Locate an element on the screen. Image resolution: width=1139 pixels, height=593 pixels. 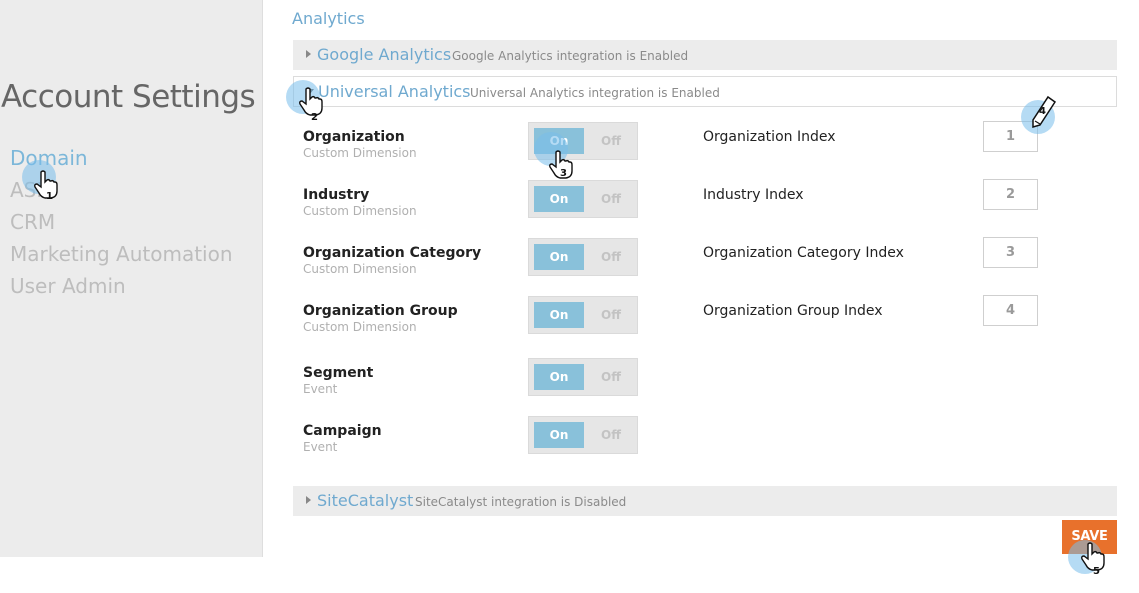
row-label-campaign: Campaign is located at coordinates (342, 431).